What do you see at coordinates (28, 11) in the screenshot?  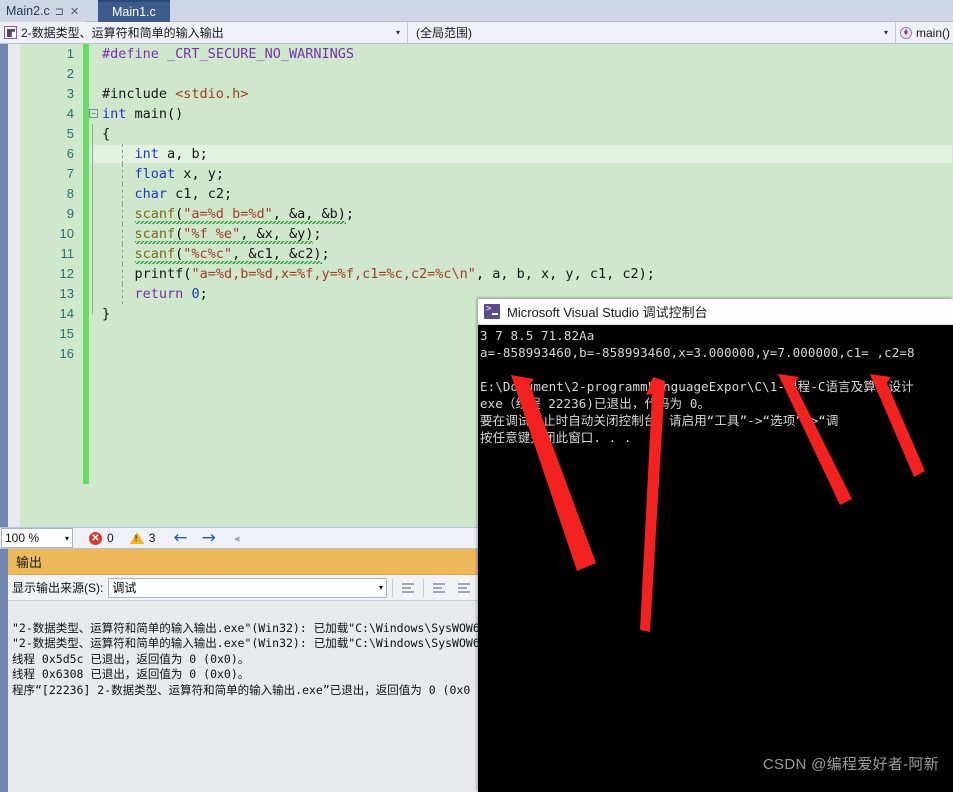 I see `tab-main2-c-label: Main2.c` at bounding box center [28, 11].